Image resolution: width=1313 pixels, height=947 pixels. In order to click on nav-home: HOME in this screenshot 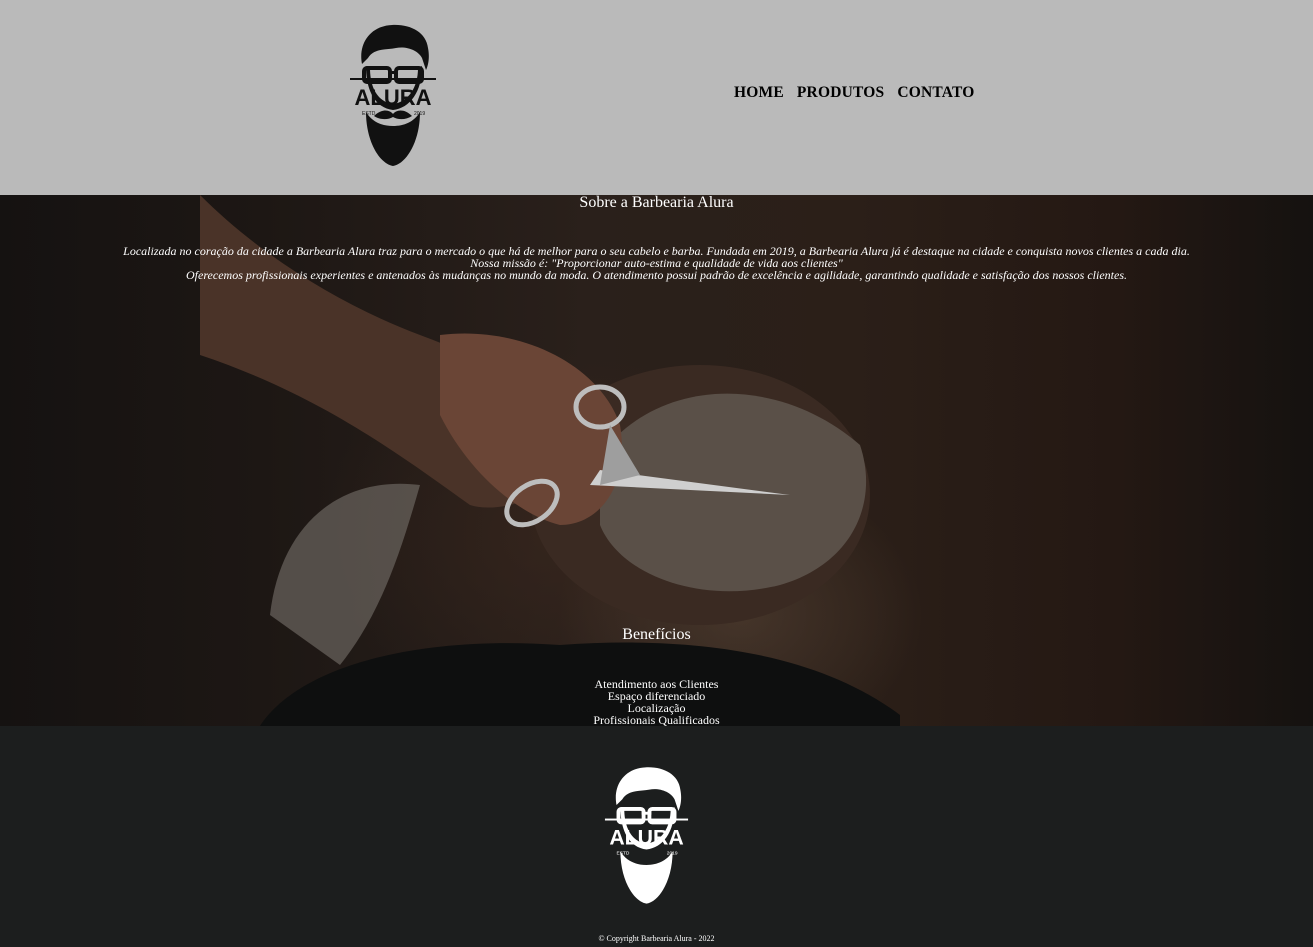, I will do `click(759, 93)`.